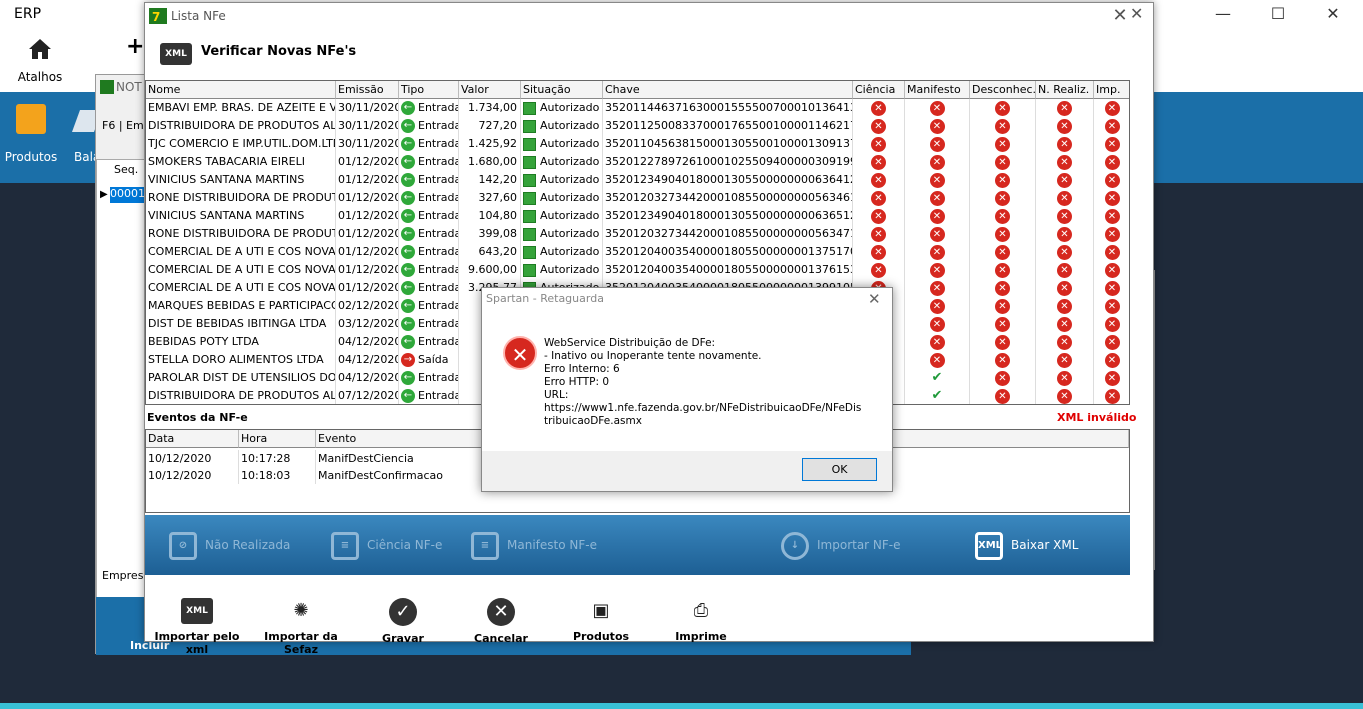 The image size is (1363, 709). What do you see at coordinates (490, 90) in the screenshot?
I see `col-valor: Valor` at bounding box center [490, 90].